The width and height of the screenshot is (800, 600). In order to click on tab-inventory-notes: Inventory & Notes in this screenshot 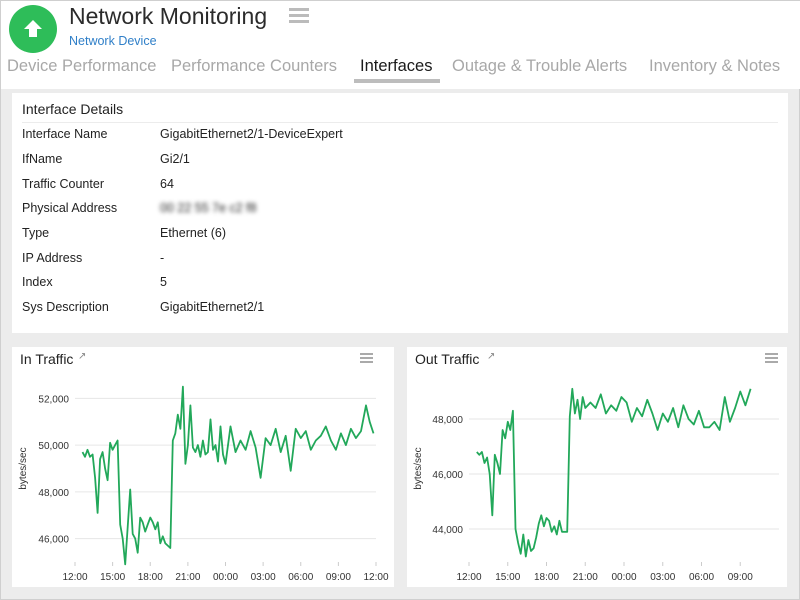, I will do `click(714, 66)`.